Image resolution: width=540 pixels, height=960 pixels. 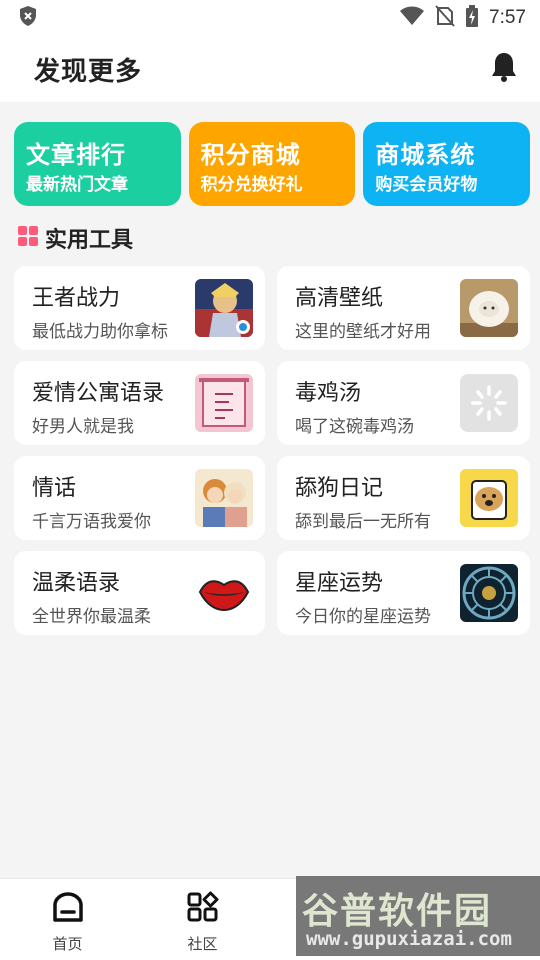 I want to click on nav-item-home: 首页, so click(x=67, y=919).